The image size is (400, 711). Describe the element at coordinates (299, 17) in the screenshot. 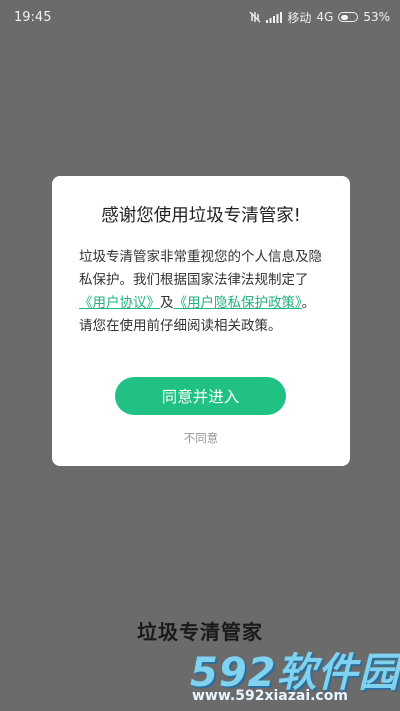

I see `carrier-label: 移动` at that location.